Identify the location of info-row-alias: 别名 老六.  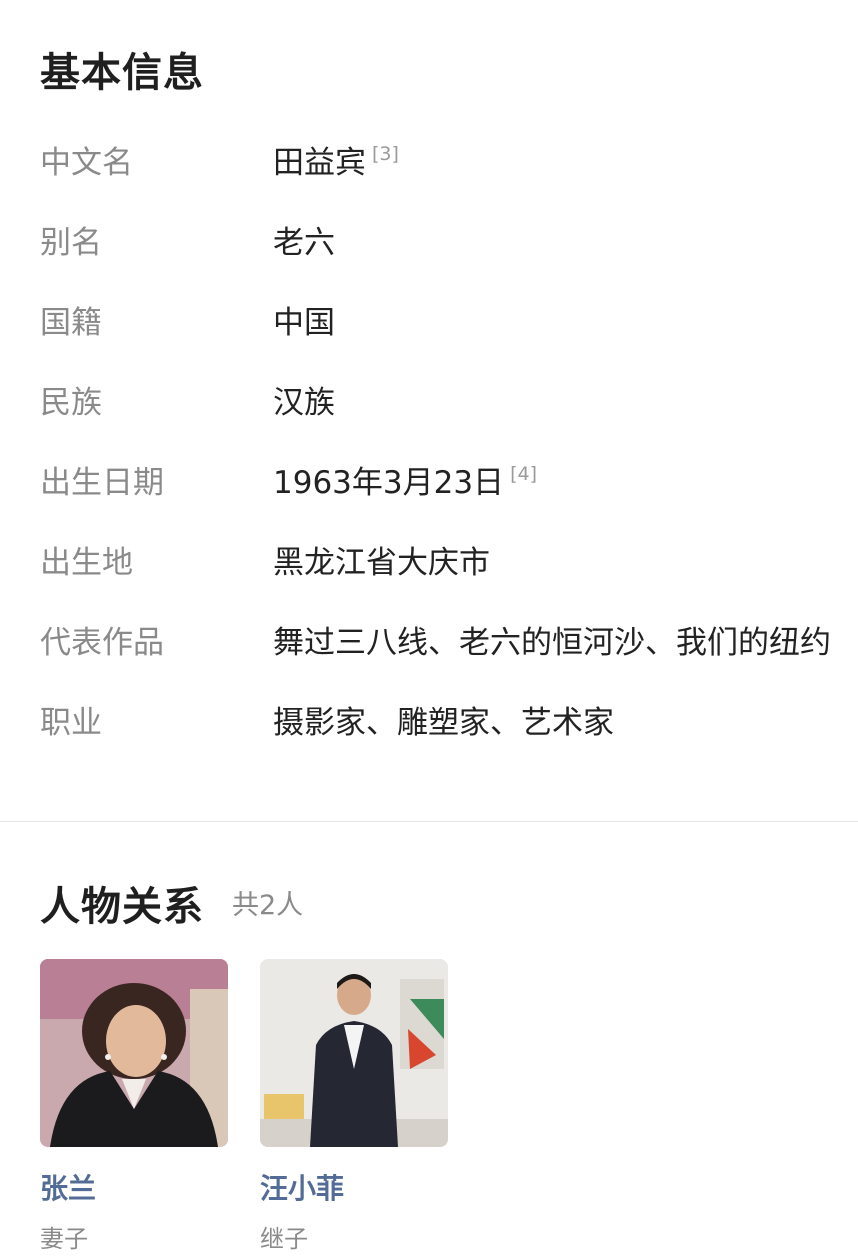
(449, 247).